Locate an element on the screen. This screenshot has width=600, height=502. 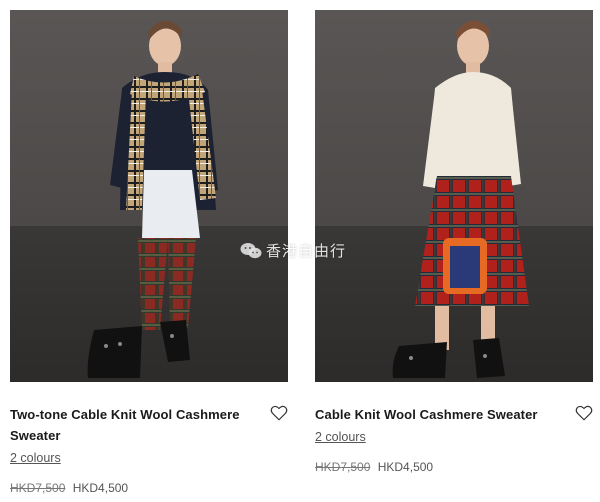
wechat-icon is located at coordinates (251, 250).